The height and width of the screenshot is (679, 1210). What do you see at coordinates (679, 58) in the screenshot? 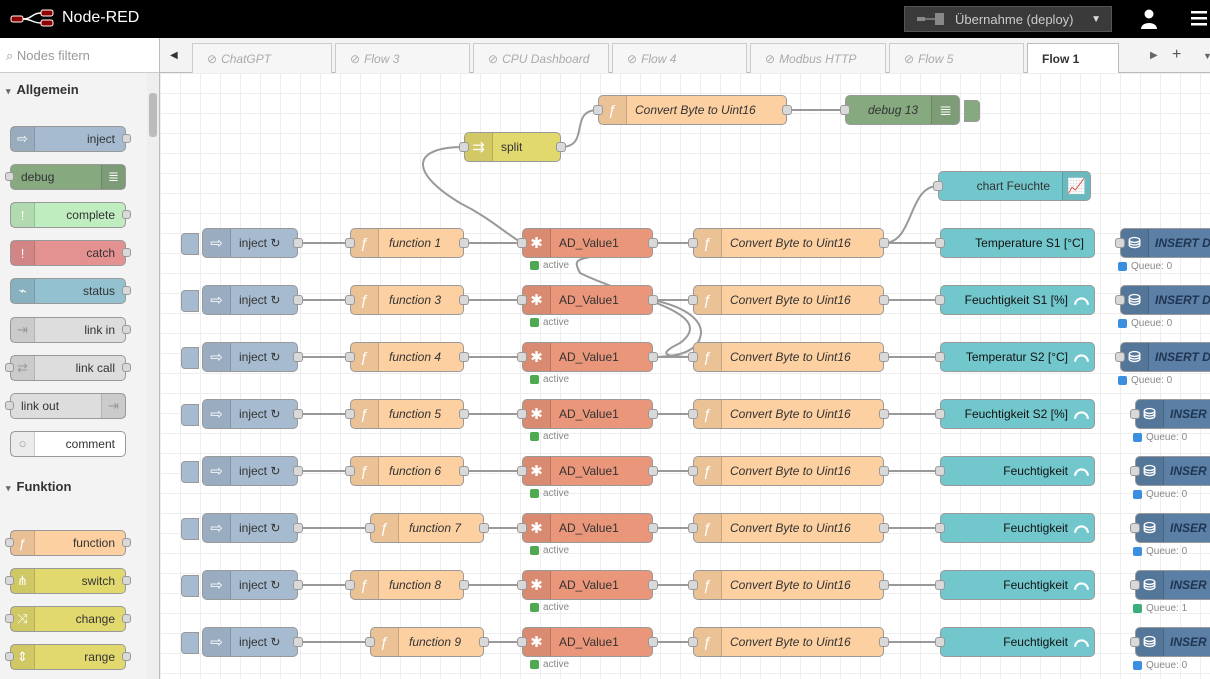
I see `tab-flow-4: ⊘ Flow 4` at bounding box center [679, 58].